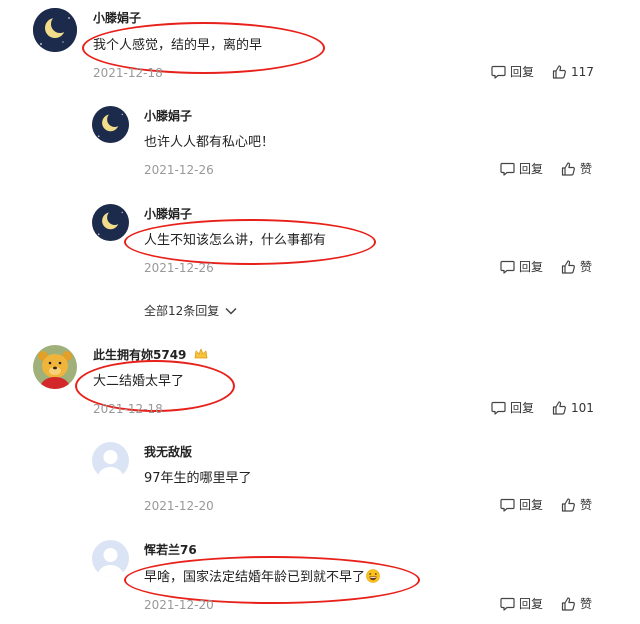 The width and height of the screenshot is (640, 624). I want to click on comment-text: 我个人感觉，结的早，离的早, so click(178, 45).